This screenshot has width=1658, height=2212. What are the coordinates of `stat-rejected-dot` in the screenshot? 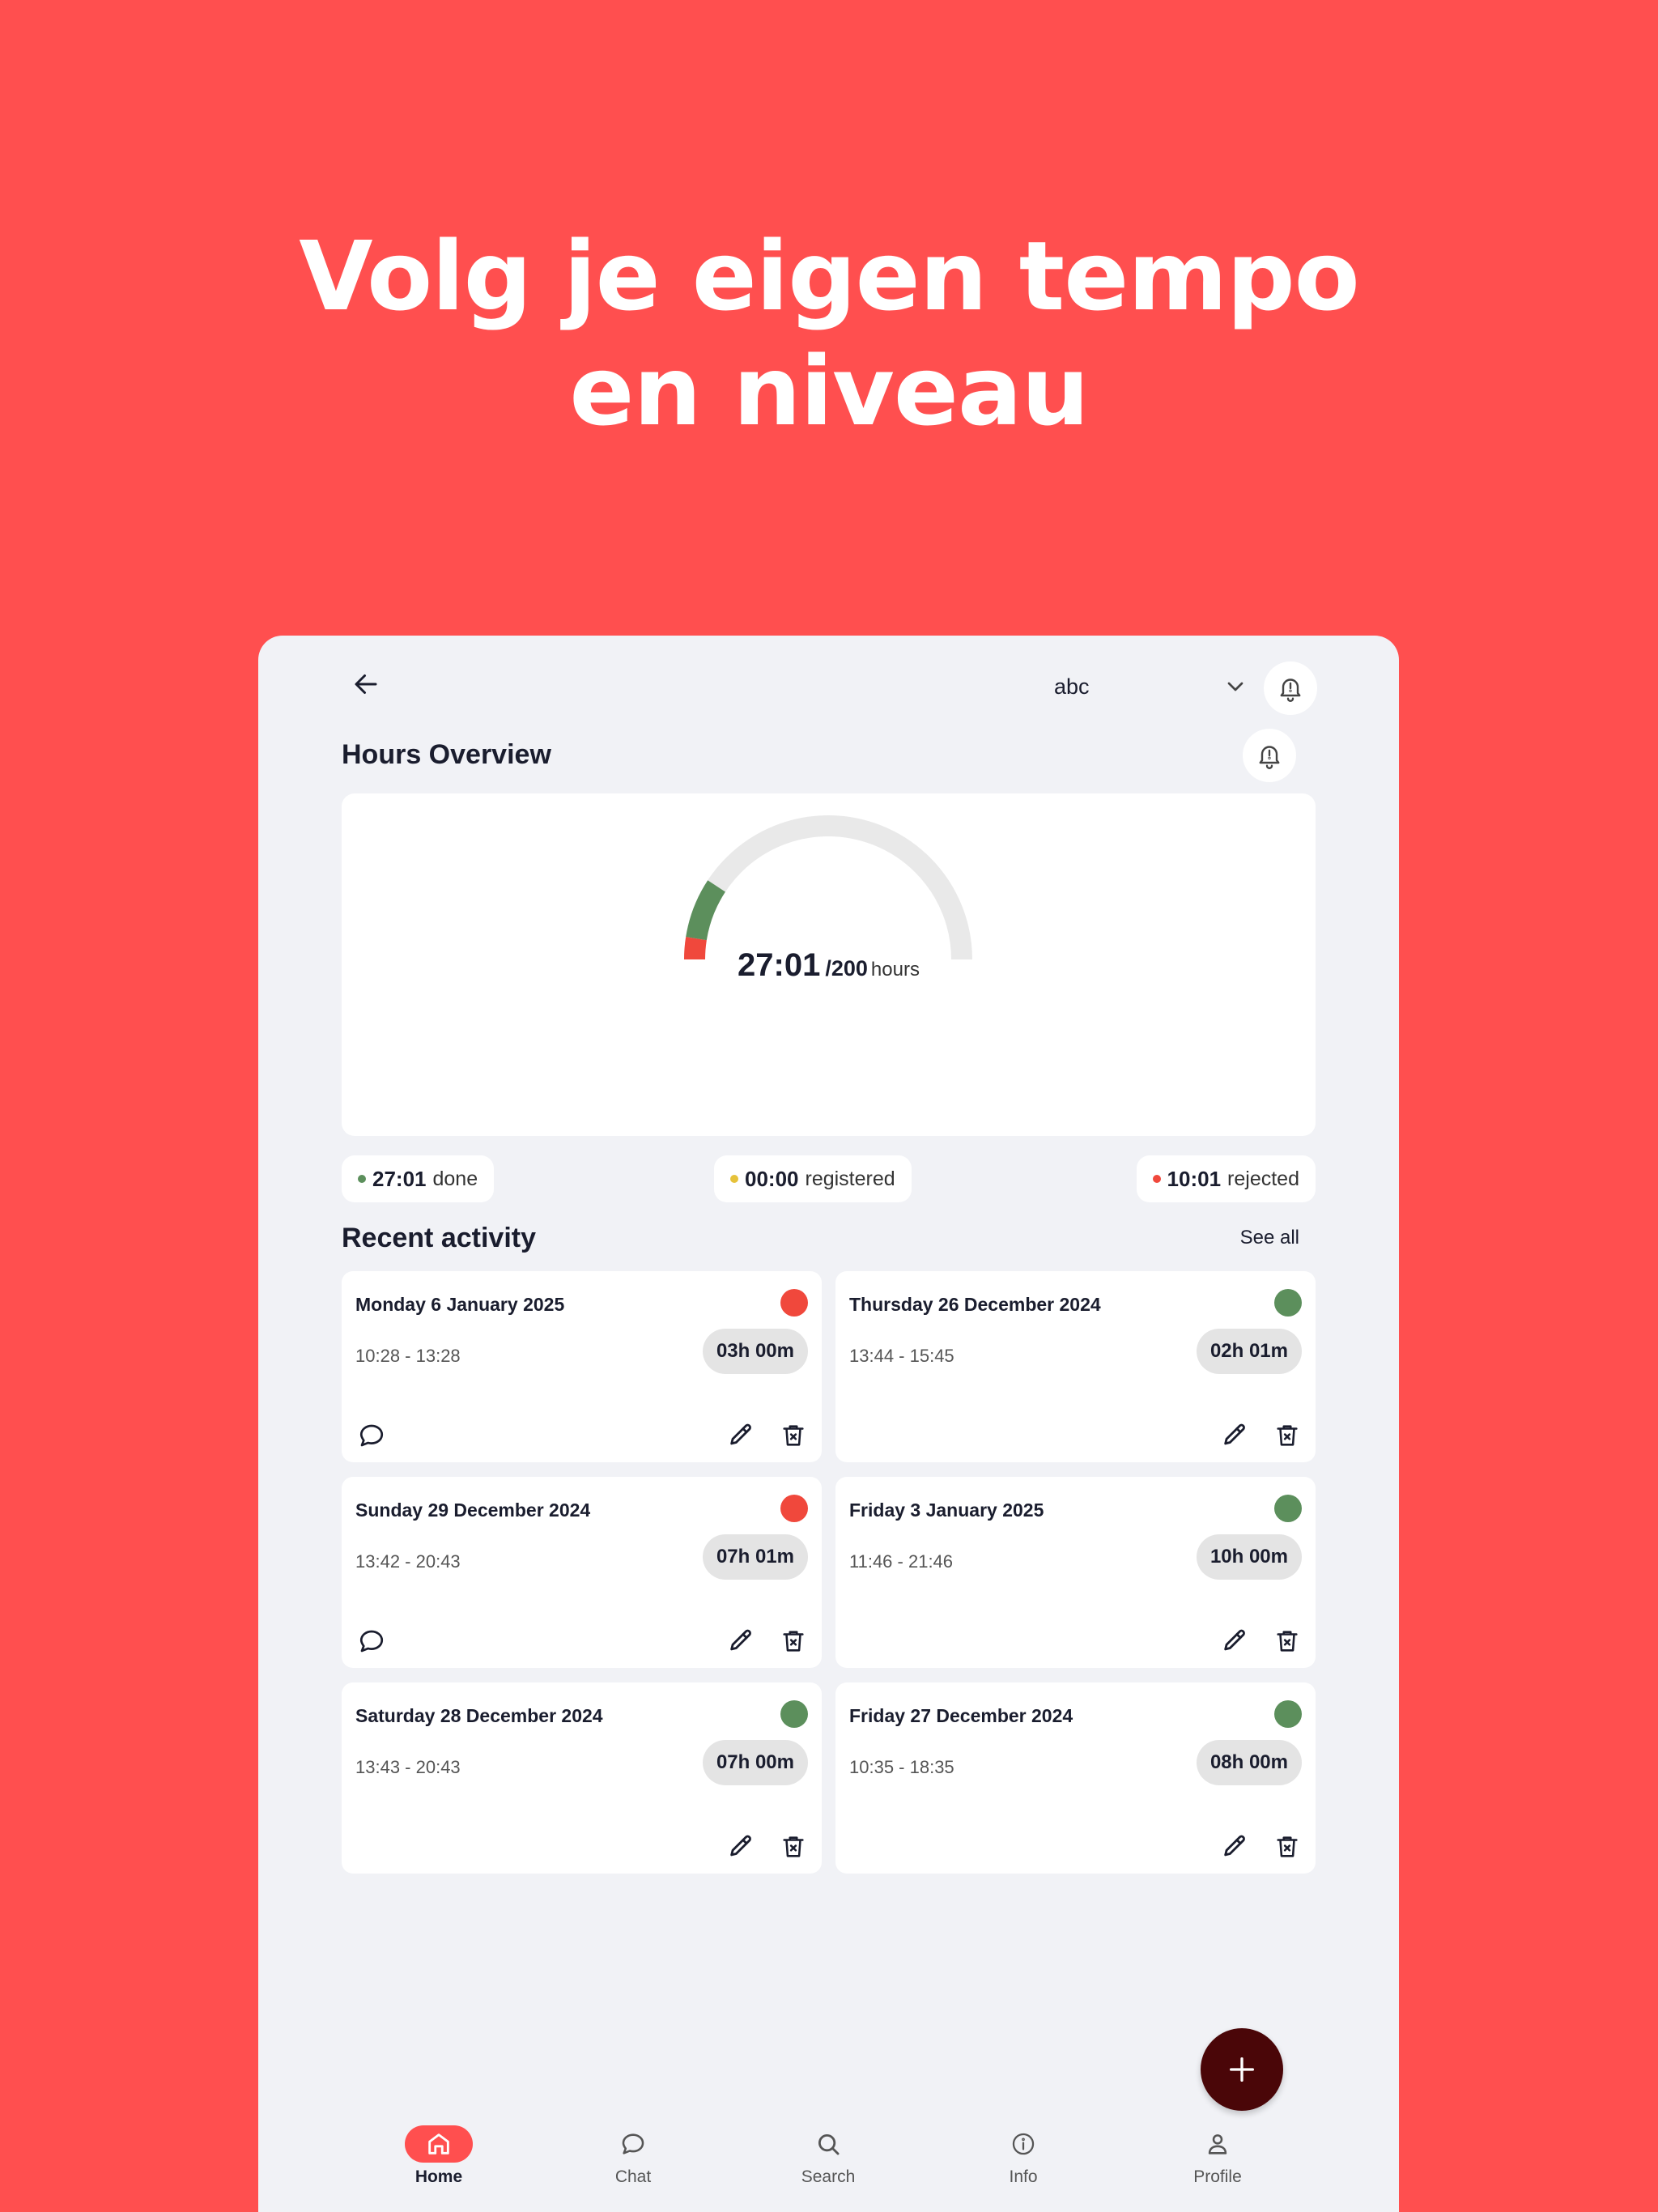 It's located at (1156, 1179).